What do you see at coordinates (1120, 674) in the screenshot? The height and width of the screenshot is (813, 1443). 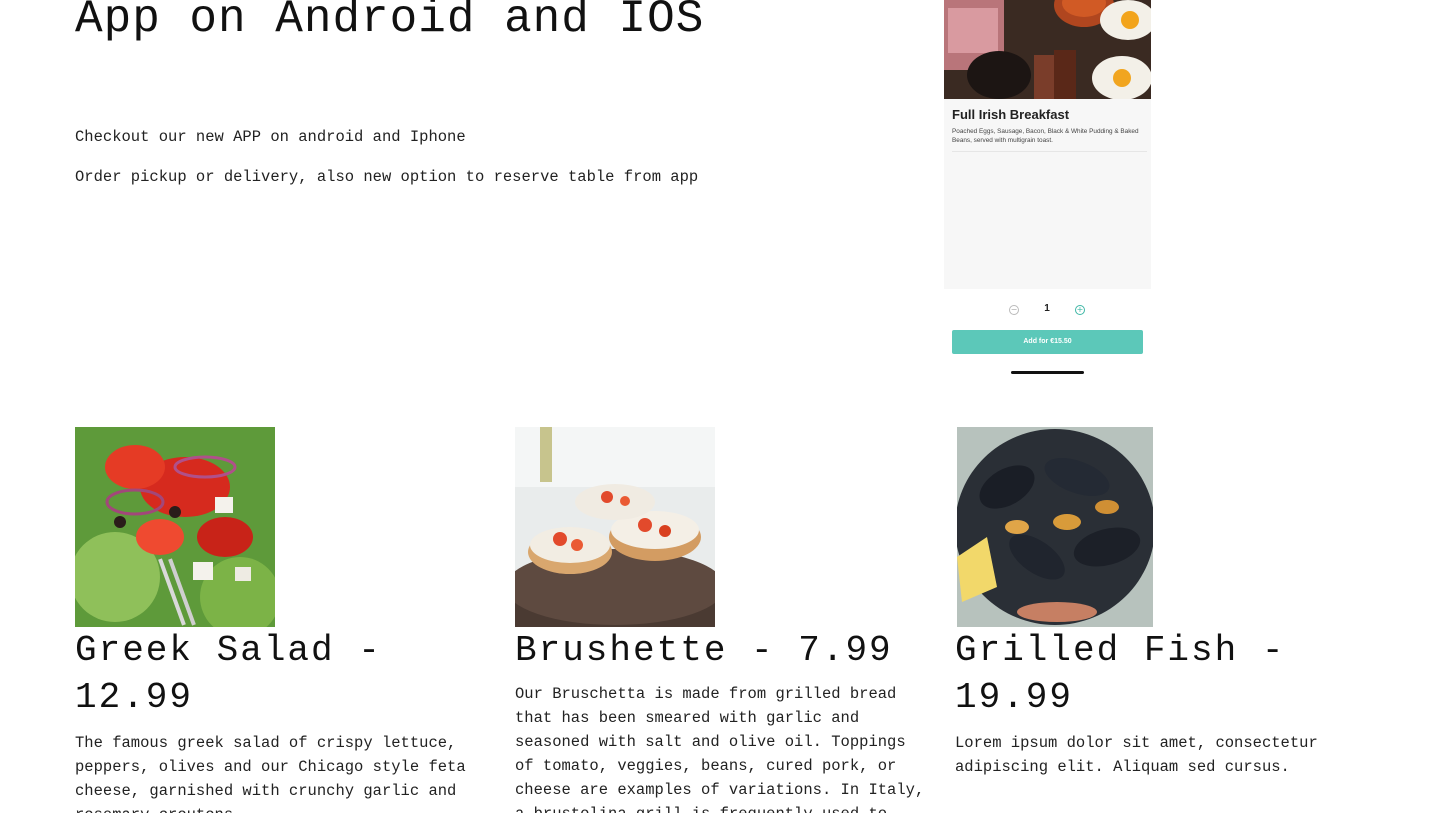 I see `menu-item-title: Grilled Fish - 19.99` at bounding box center [1120, 674].